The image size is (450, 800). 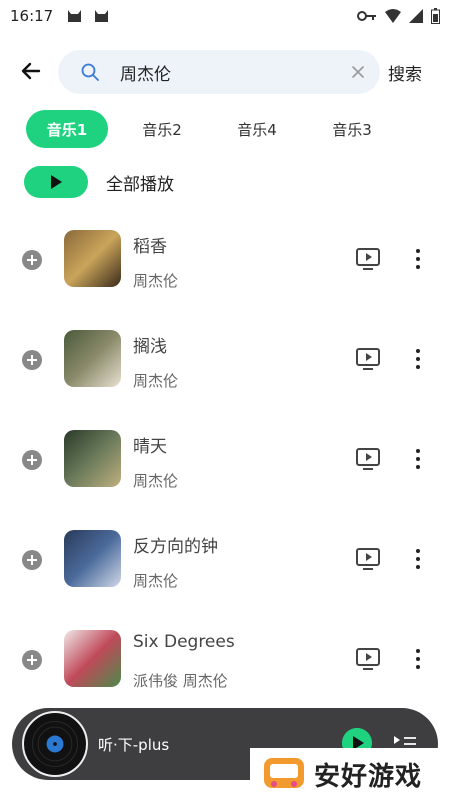 What do you see at coordinates (175, 547) in the screenshot?
I see `song-title: 反方向的钟` at bounding box center [175, 547].